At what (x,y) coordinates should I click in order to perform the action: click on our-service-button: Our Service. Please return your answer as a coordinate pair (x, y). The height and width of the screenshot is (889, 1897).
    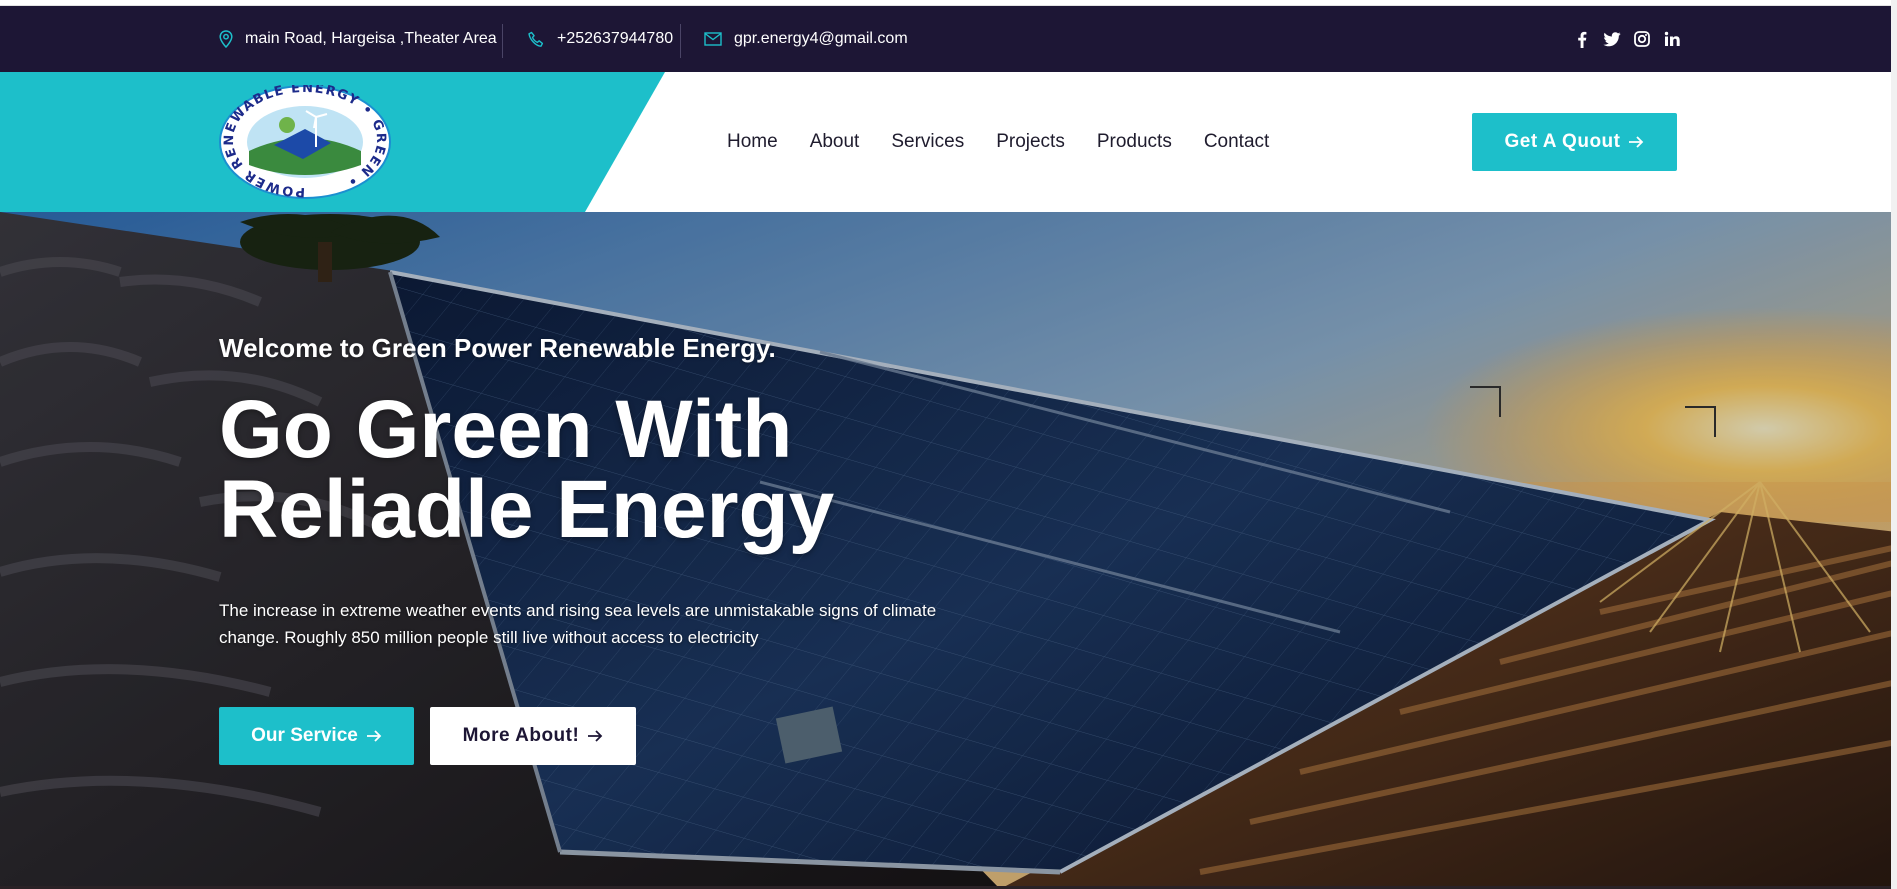
    Looking at the image, I should click on (316, 736).